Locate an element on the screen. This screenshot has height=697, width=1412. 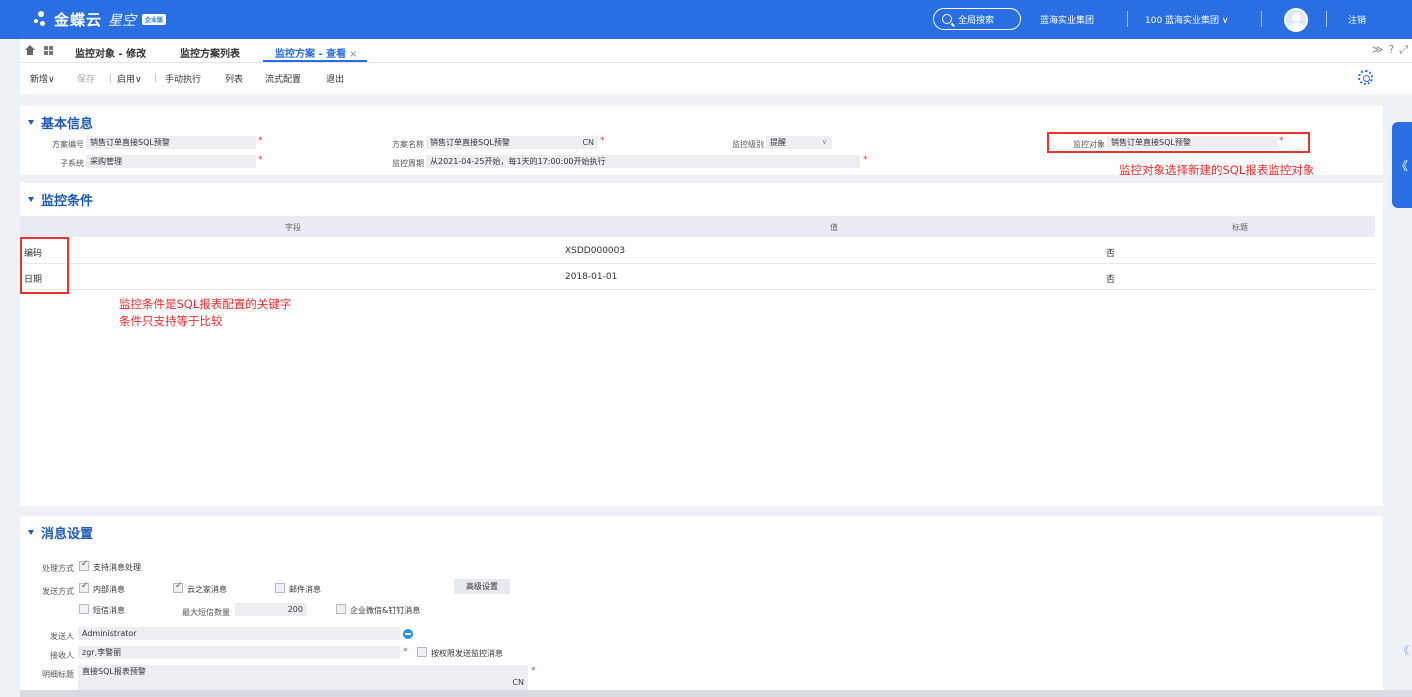
enable-label: 启用 is located at coordinates (126, 80).